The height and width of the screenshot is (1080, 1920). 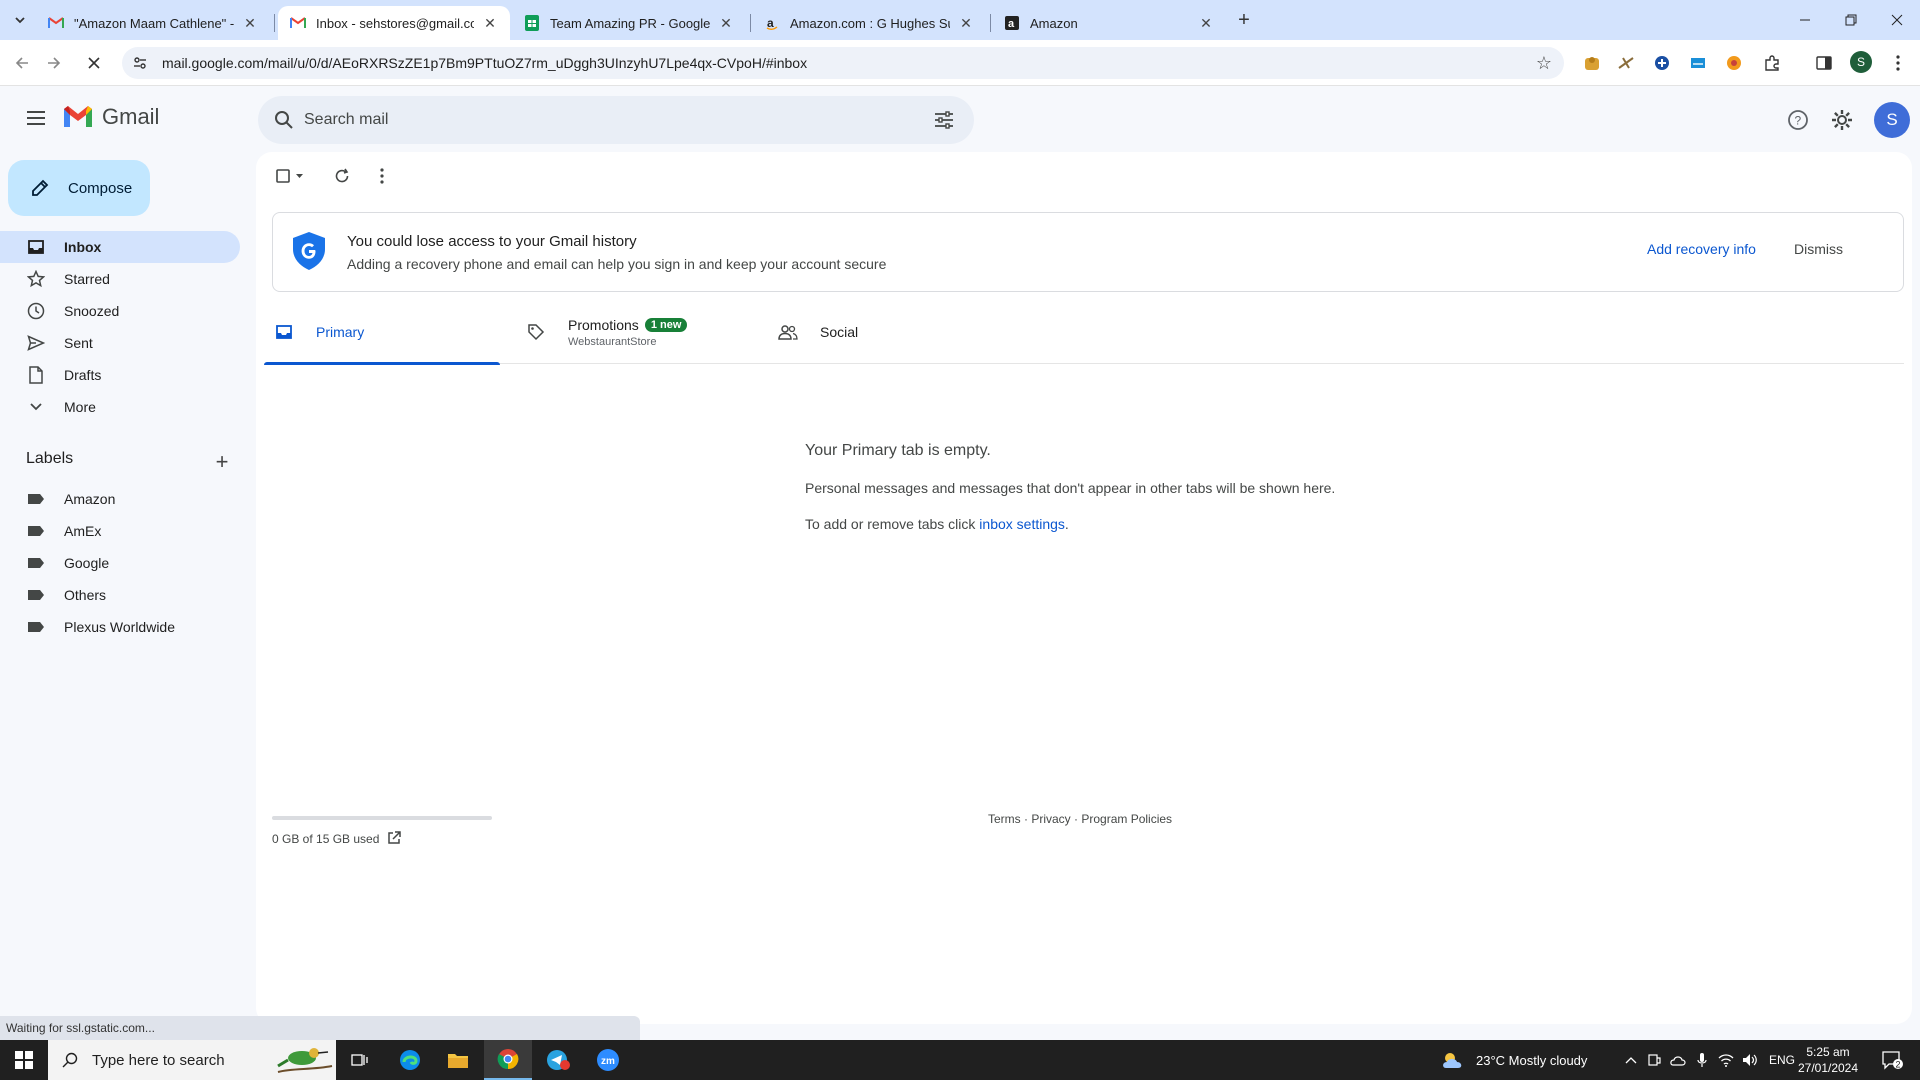 I want to click on notification-center-icon: 2, so click(x=1892, y=1060).